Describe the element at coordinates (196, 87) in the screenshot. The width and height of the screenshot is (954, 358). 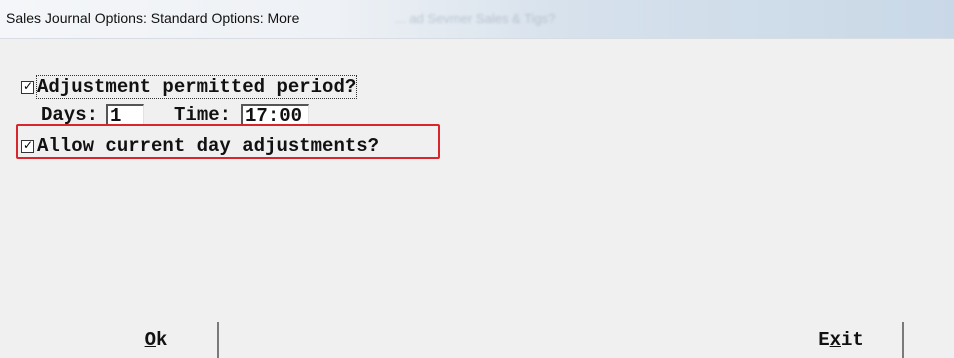
I see `adjustment-period-label: Adjustment permitted period?` at that location.